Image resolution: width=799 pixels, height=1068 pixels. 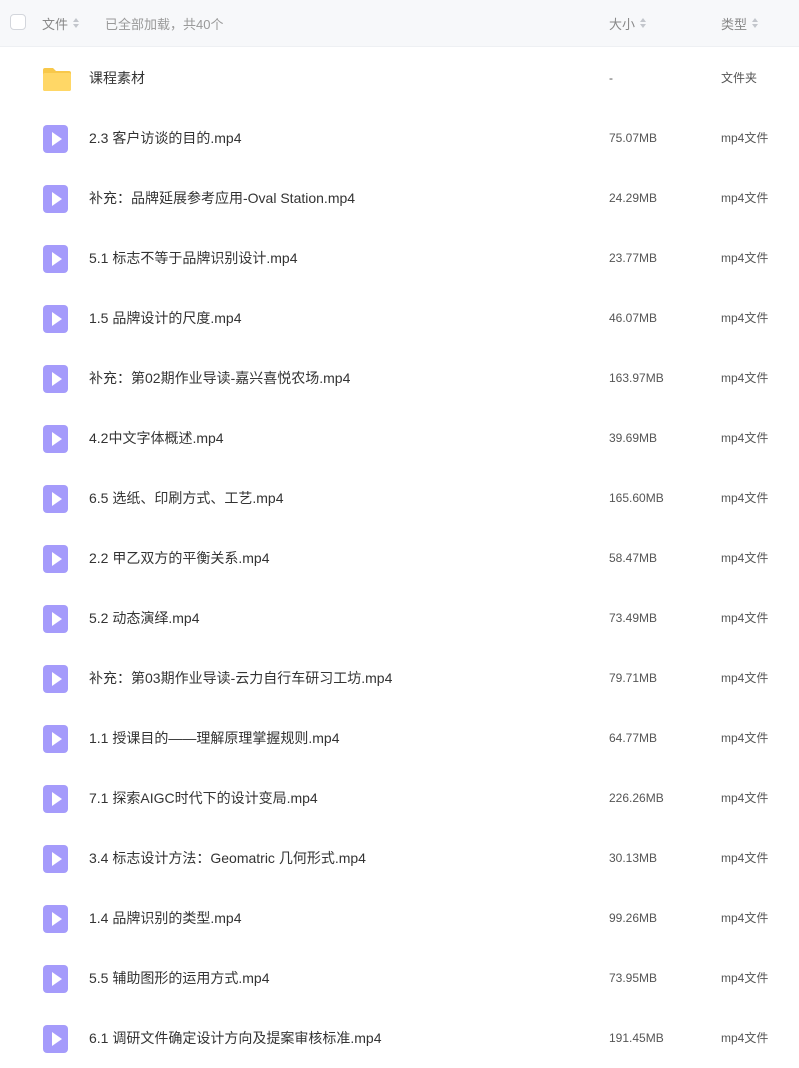 What do you see at coordinates (222, 198) in the screenshot?
I see `file-name: 补充：品牌延展参考应用-Oval Station.mp4` at bounding box center [222, 198].